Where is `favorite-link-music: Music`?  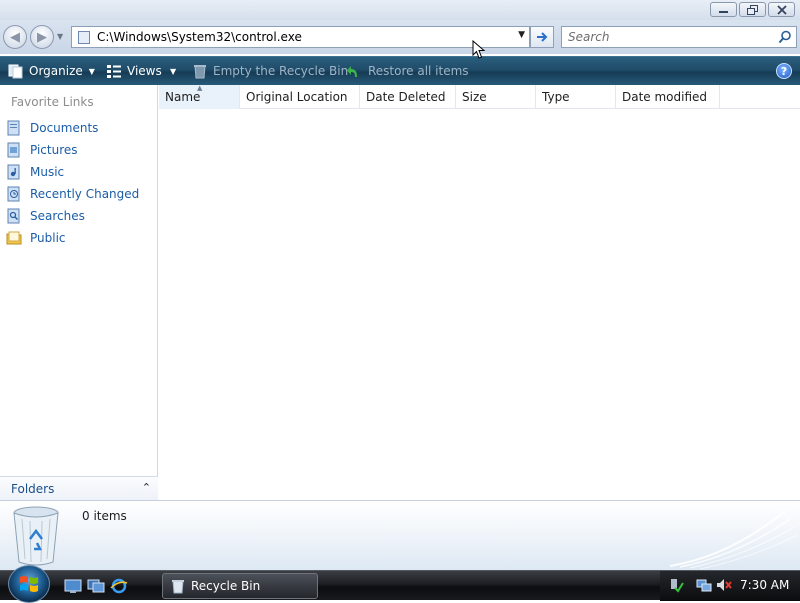 favorite-link-music: Music is located at coordinates (35, 172).